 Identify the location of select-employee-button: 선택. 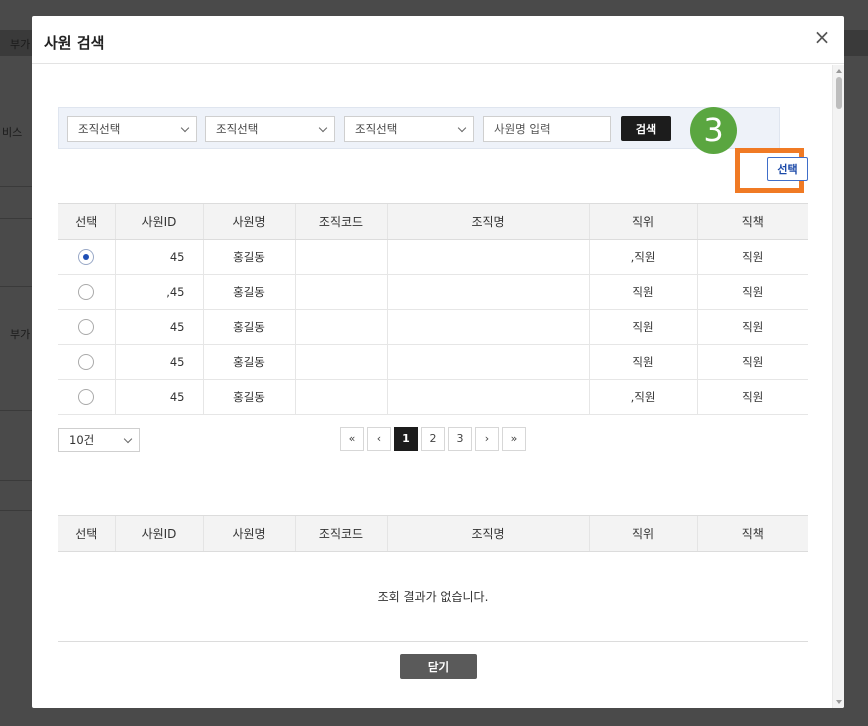
(787, 169).